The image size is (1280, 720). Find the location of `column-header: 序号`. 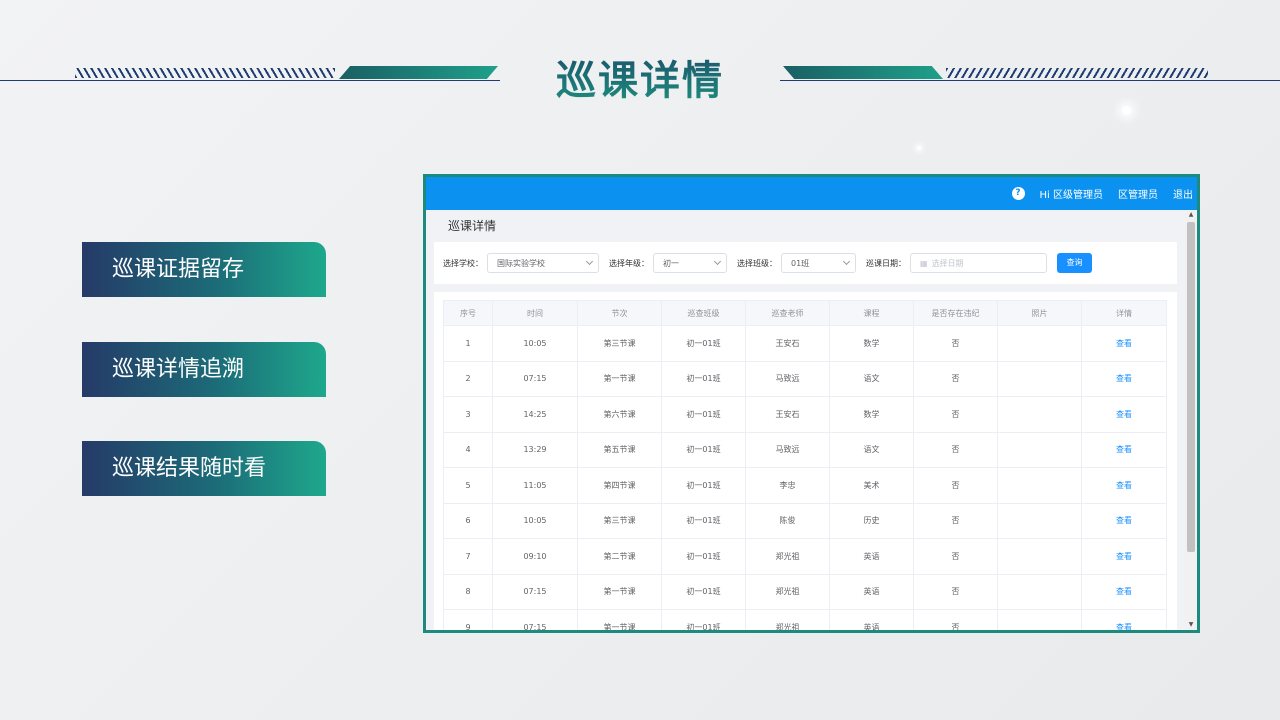

column-header: 序号 is located at coordinates (468, 313).